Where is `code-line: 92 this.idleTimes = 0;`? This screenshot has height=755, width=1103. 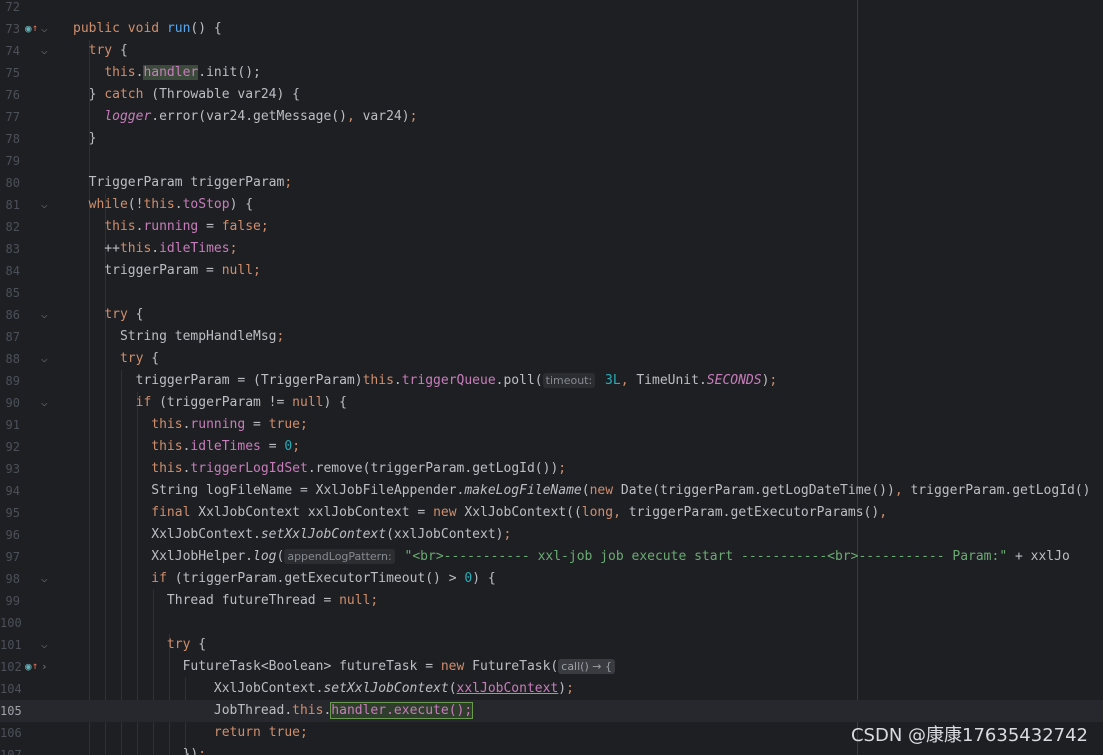
code-line: 92 this.idleTimes = 0; is located at coordinates (551, 447).